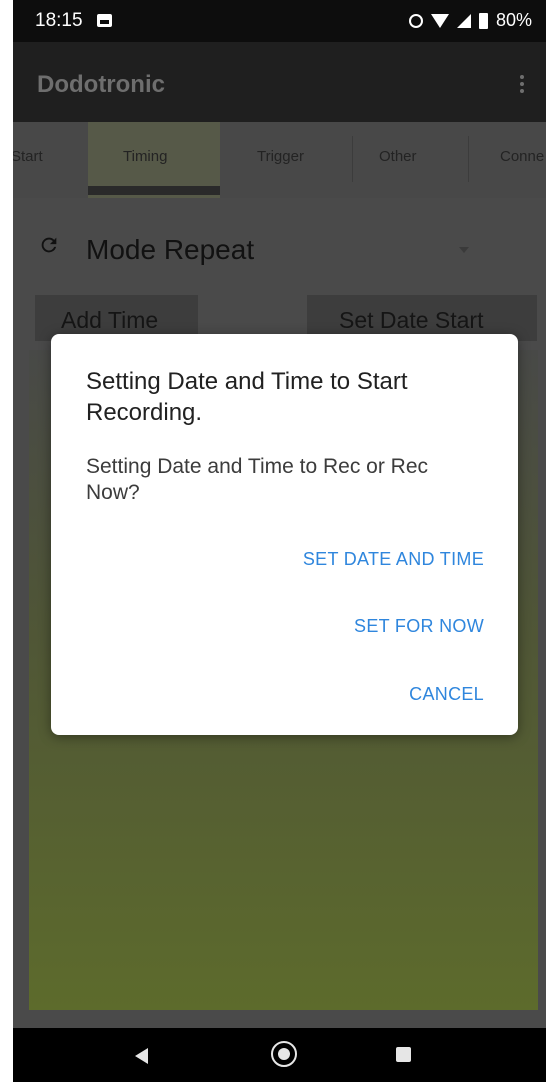  I want to click on dialog-message: Setting Date and Time to Rec or Rec Now?, so click(257, 479).